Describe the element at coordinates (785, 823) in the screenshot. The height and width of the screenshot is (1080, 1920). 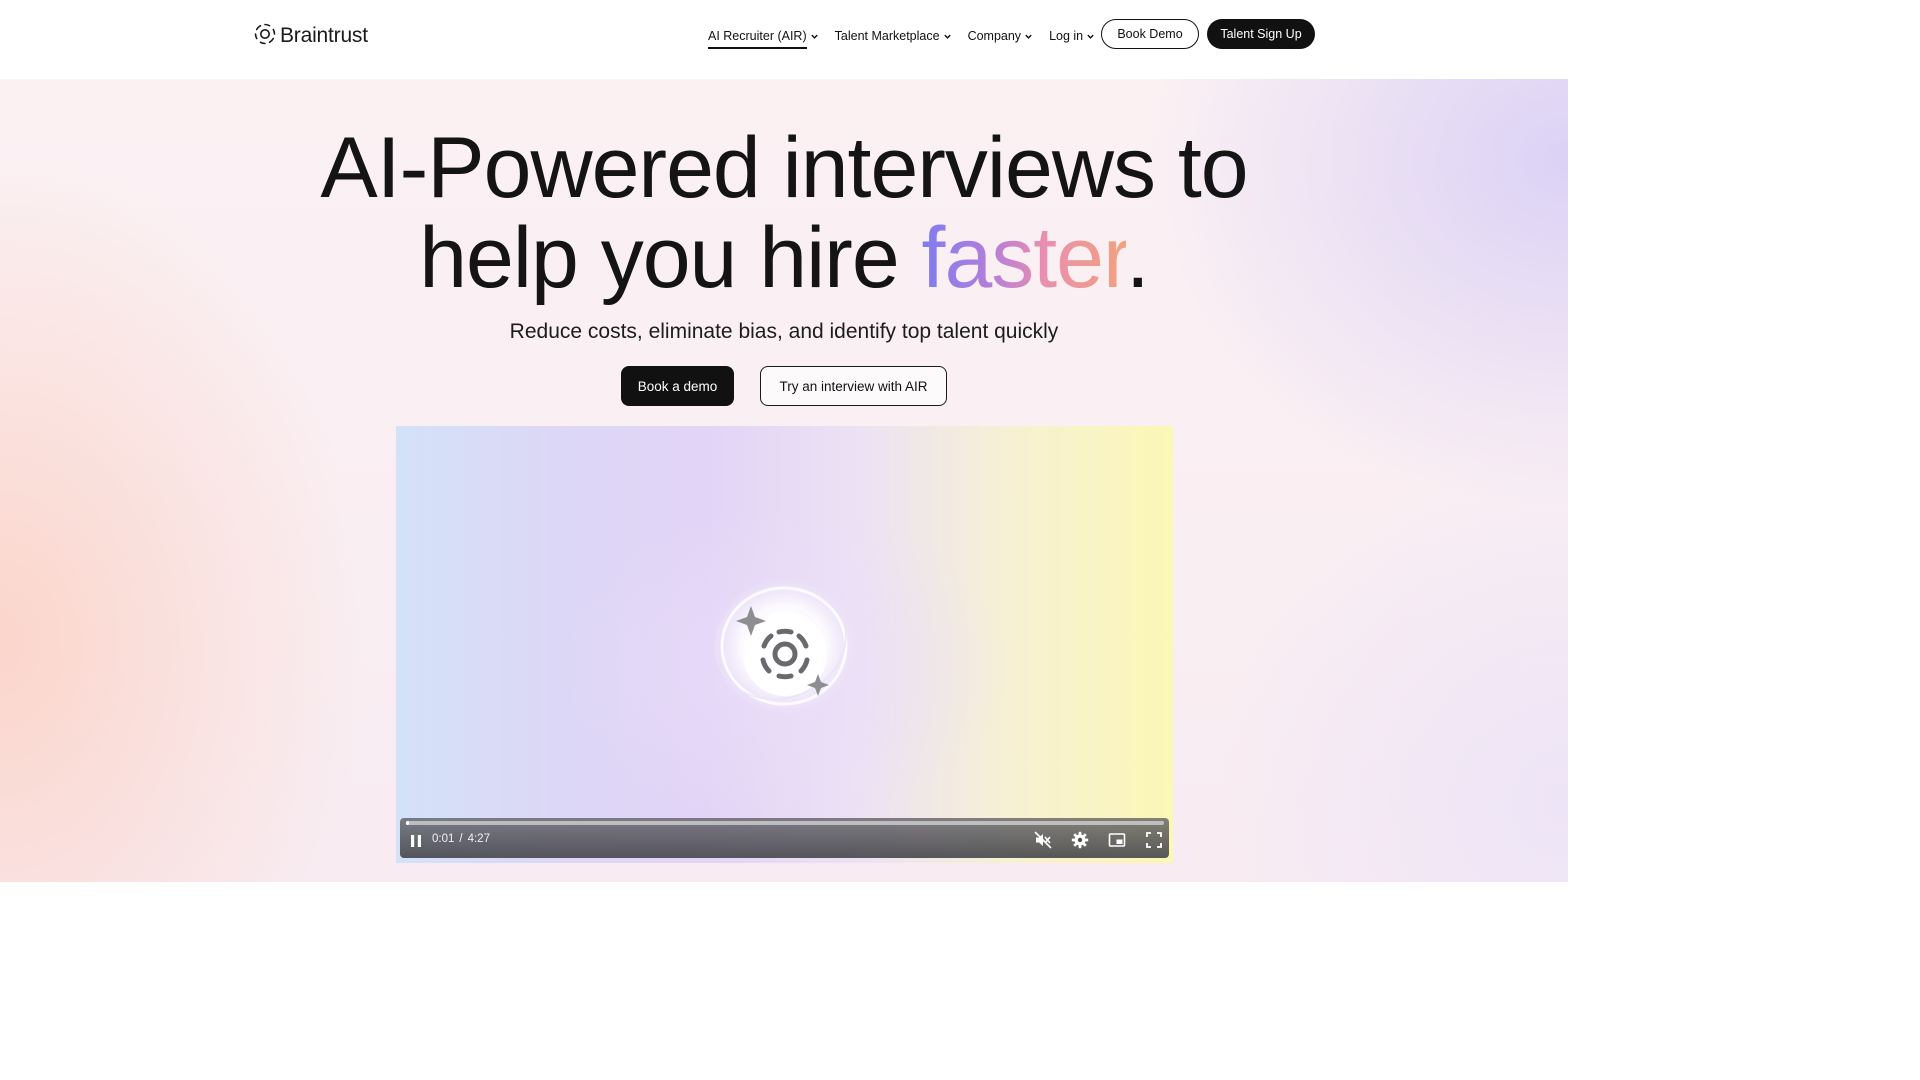
I see `video-progress-bar` at that location.